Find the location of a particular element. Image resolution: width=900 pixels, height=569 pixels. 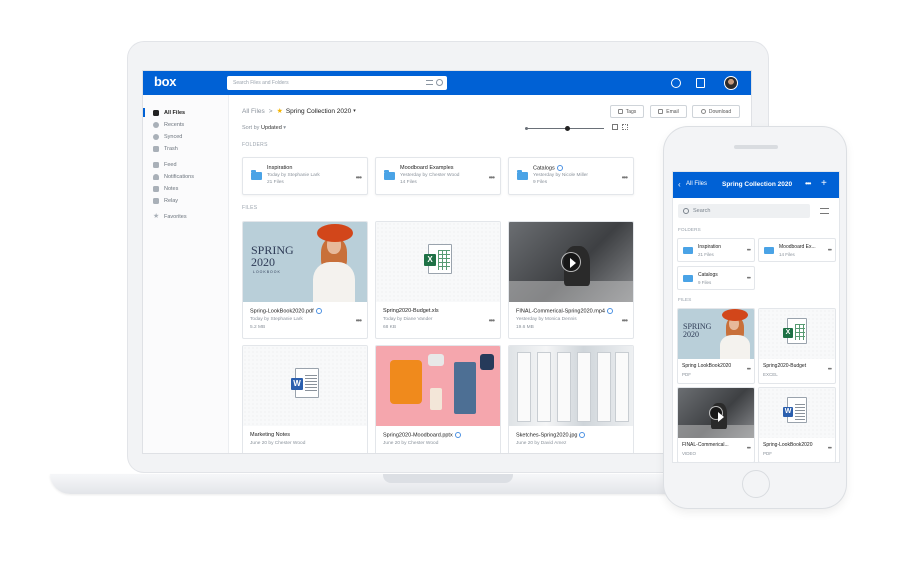

file-meta: Today by Stephanie Lark is located at coordinates (276, 319).